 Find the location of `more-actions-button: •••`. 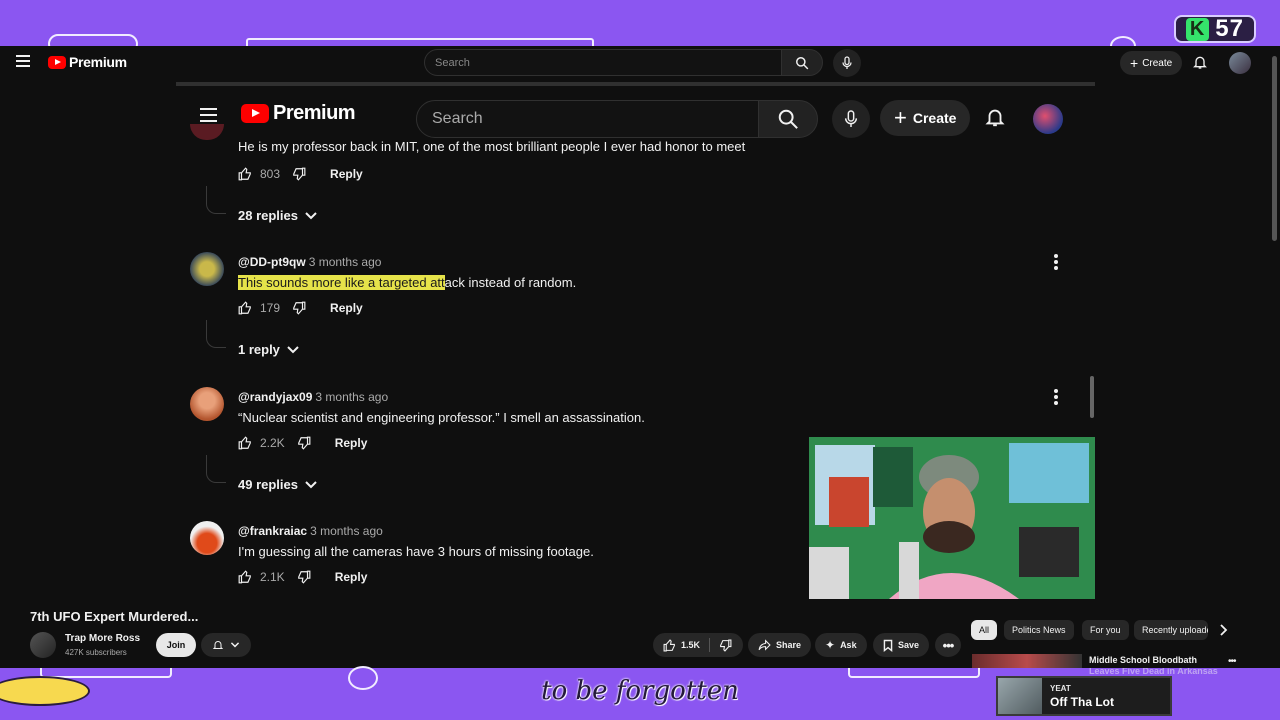

more-actions-button: ••• is located at coordinates (948, 645).